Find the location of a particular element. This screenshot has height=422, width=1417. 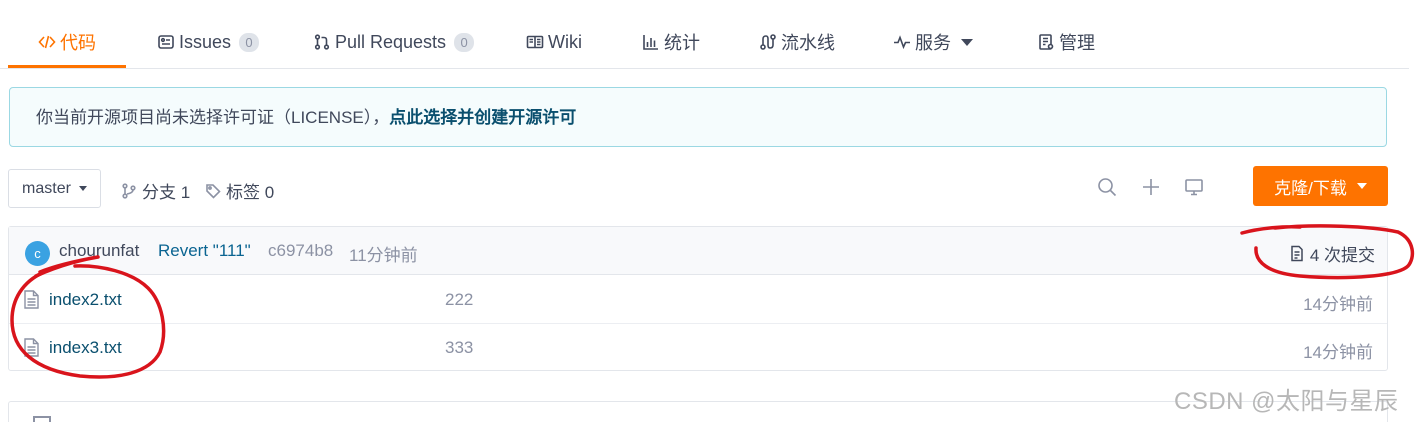

tab-wiki-label: Wiki is located at coordinates (565, 41).